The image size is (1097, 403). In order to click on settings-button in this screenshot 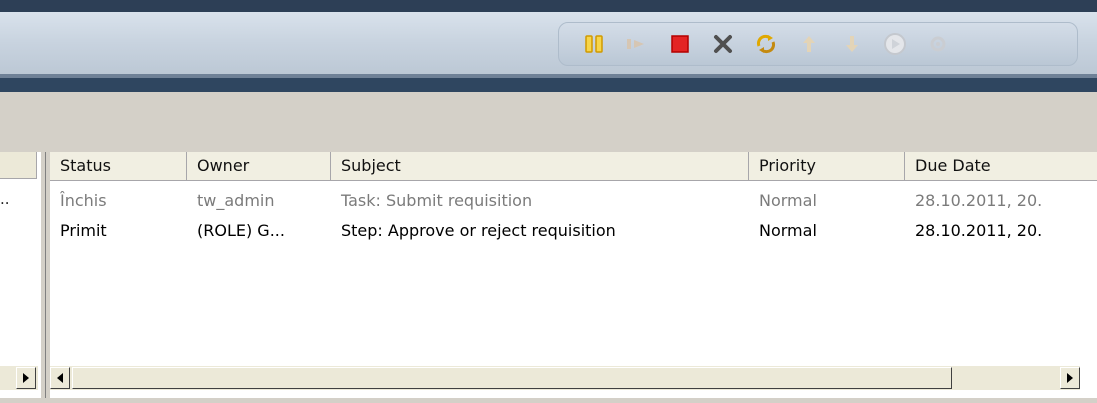, I will do `click(938, 44)`.